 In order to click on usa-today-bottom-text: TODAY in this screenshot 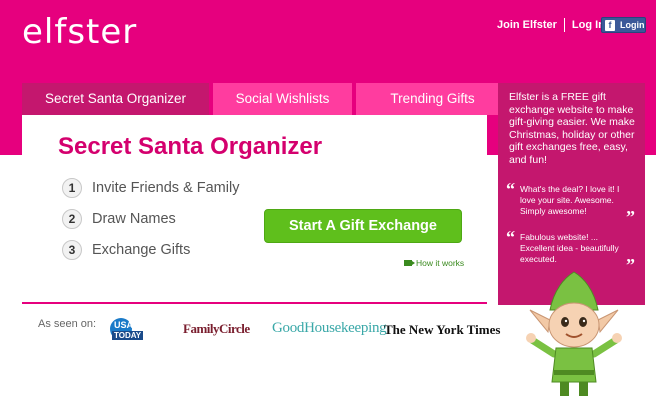, I will do `click(128, 335)`.